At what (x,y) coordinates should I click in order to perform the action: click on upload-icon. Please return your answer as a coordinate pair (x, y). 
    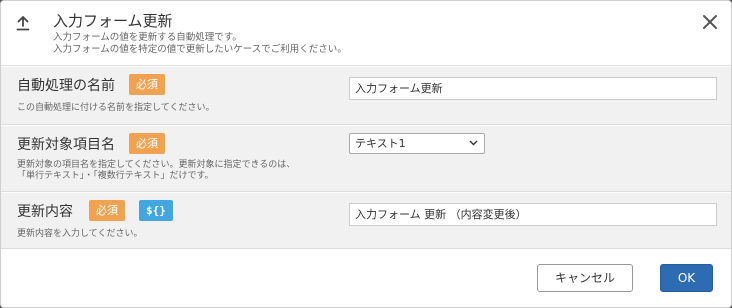
    Looking at the image, I should click on (23, 23).